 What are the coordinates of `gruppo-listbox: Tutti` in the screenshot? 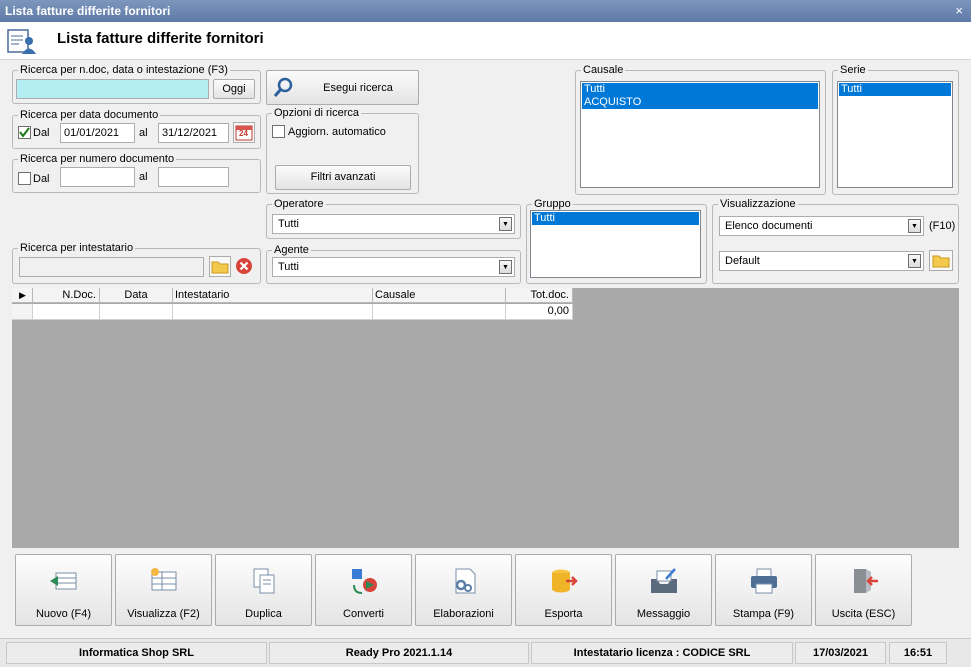 It's located at (615, 244).